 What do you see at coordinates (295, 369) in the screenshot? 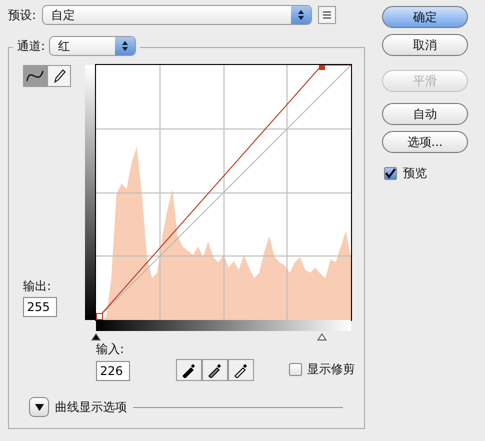
I see `show-clipping-checkbox` at bounding box center [295, 369].